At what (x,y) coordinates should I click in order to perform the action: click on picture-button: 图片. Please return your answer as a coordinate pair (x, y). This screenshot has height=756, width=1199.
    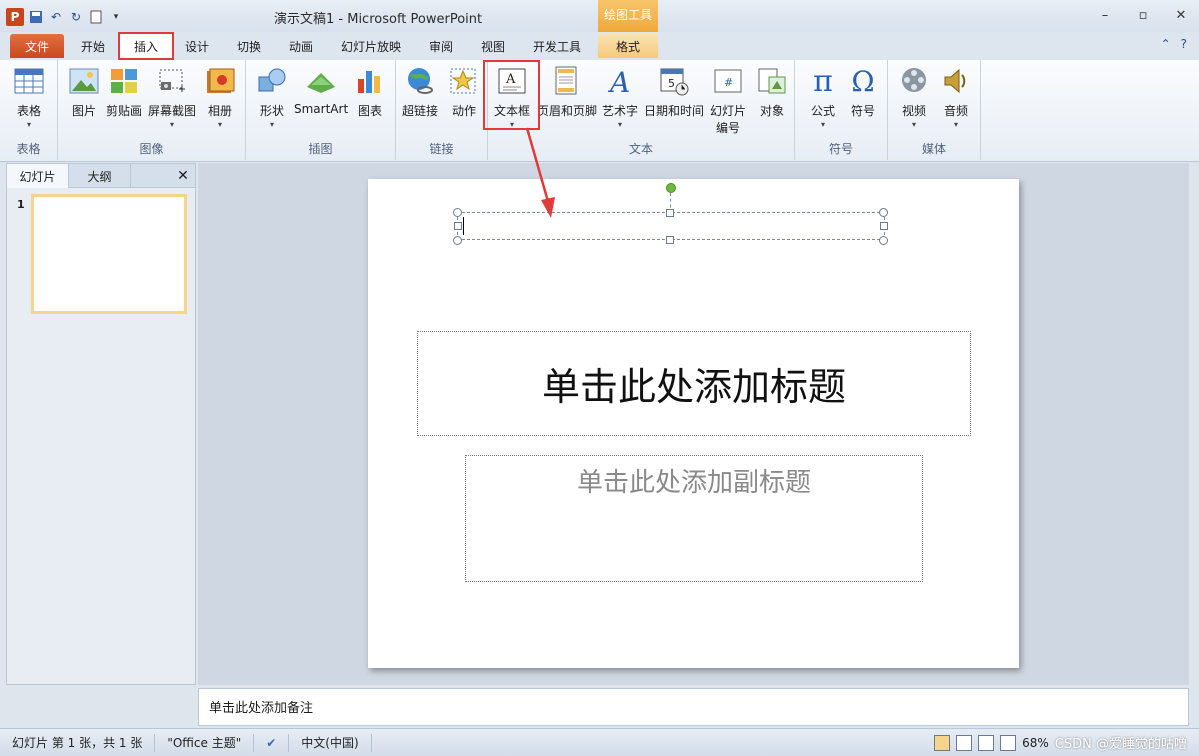
    Looking at the image, I should click on (84, 91).